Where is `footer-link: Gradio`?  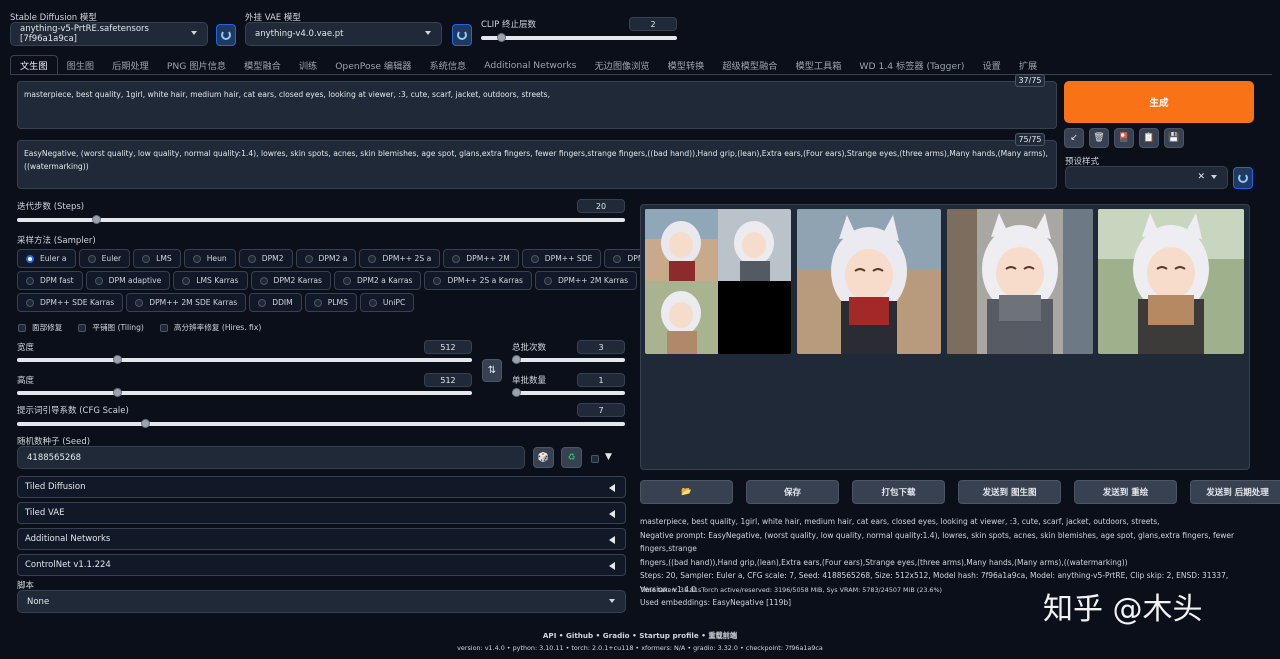 footer-link: Gradio is located at coordinates (616, 635).